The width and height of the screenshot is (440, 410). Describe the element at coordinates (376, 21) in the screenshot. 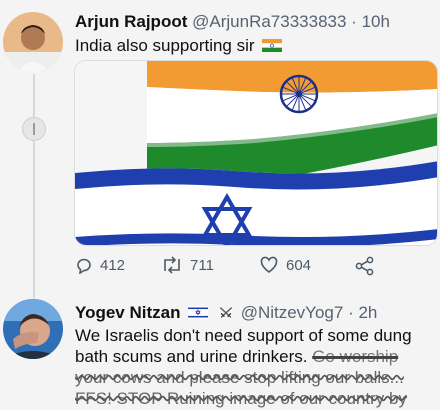

I see `tweet-time: 10h` at that location.